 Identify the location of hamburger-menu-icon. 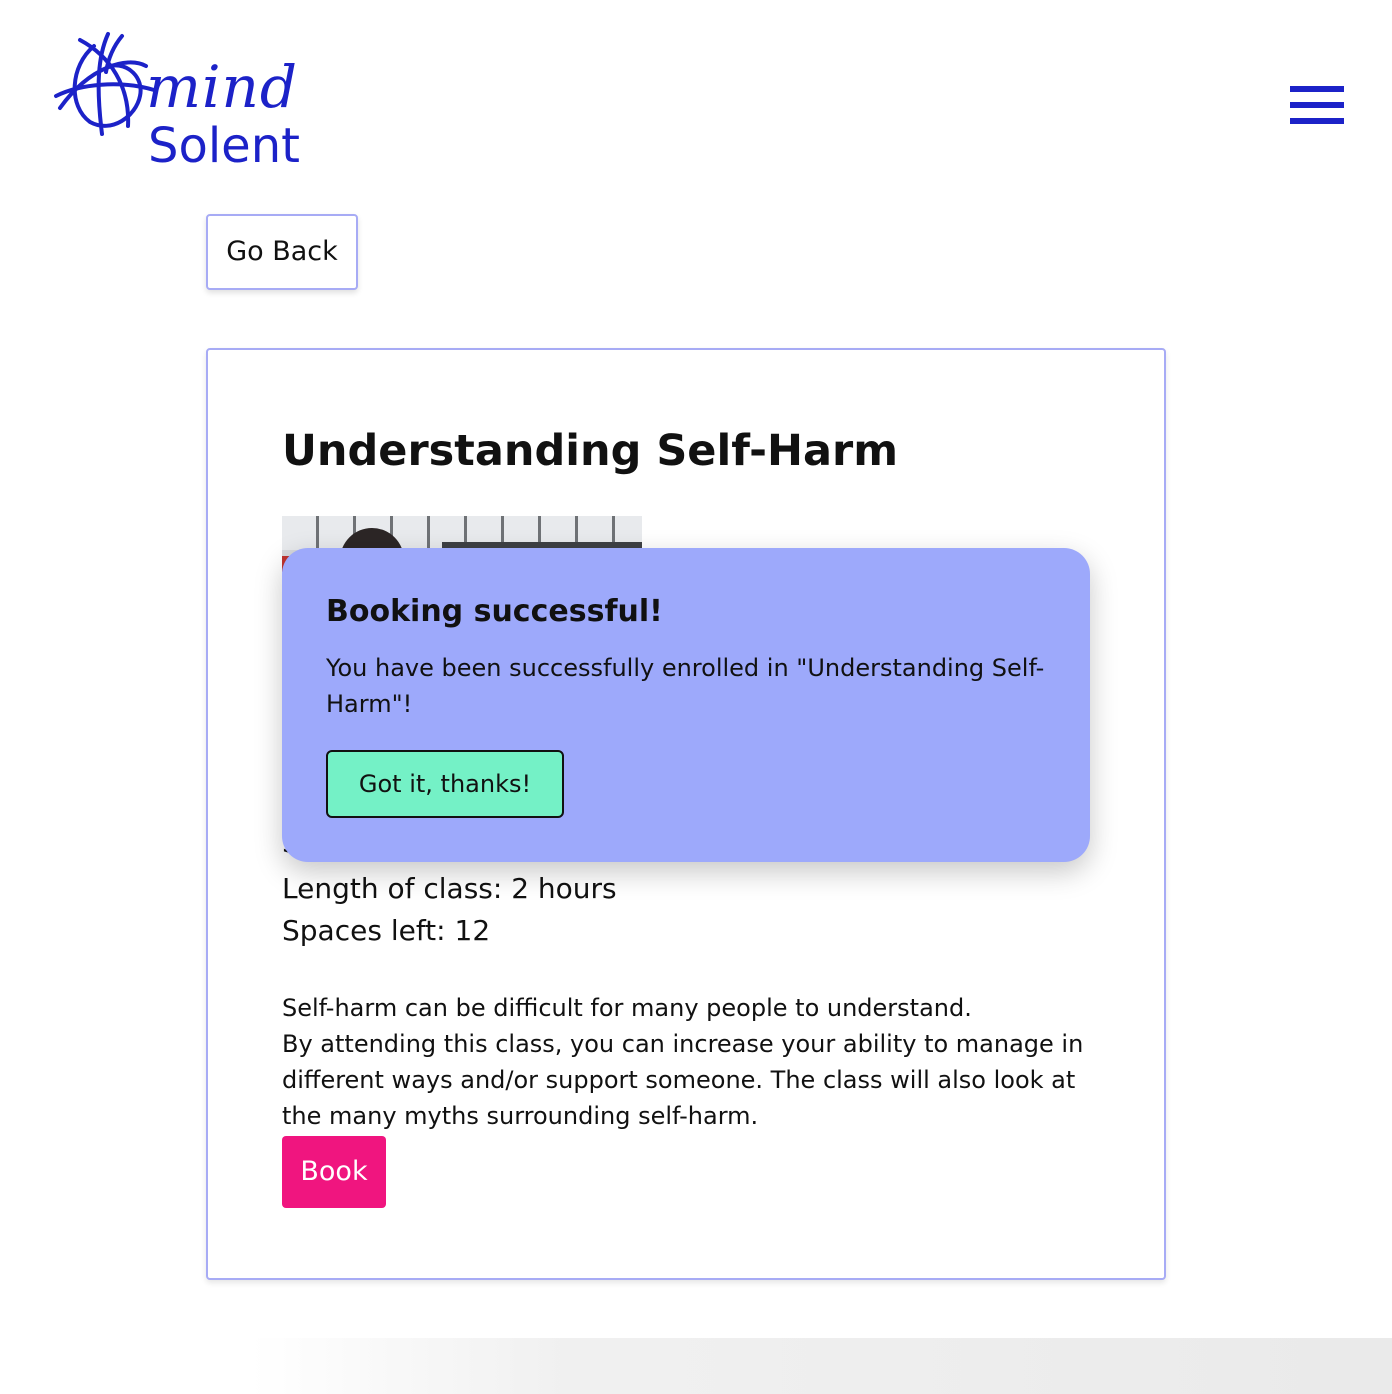
(1317, 107).